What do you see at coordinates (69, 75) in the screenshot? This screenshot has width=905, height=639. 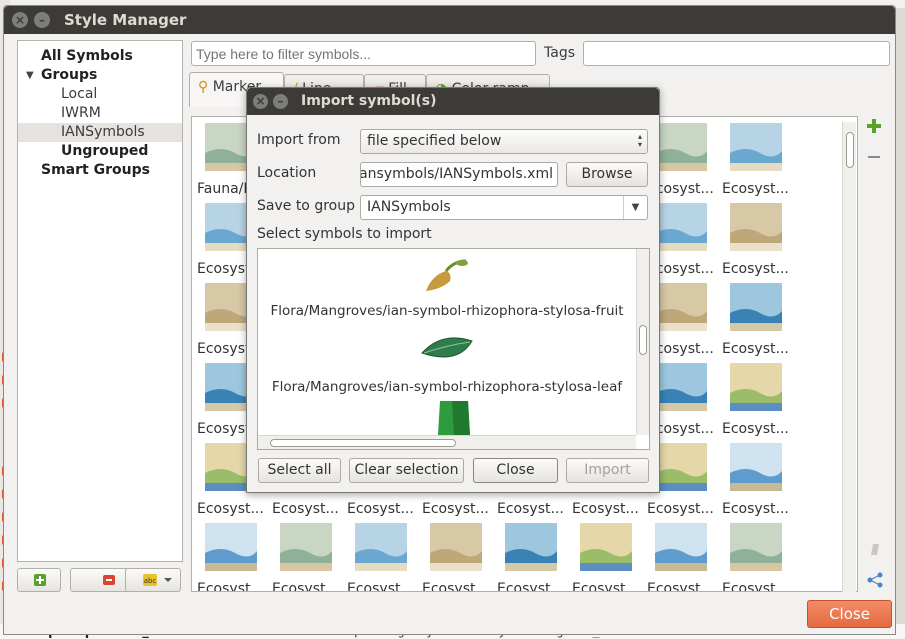 I see `tree-item-groups-label: Groups` at bounding box center [69, 75].